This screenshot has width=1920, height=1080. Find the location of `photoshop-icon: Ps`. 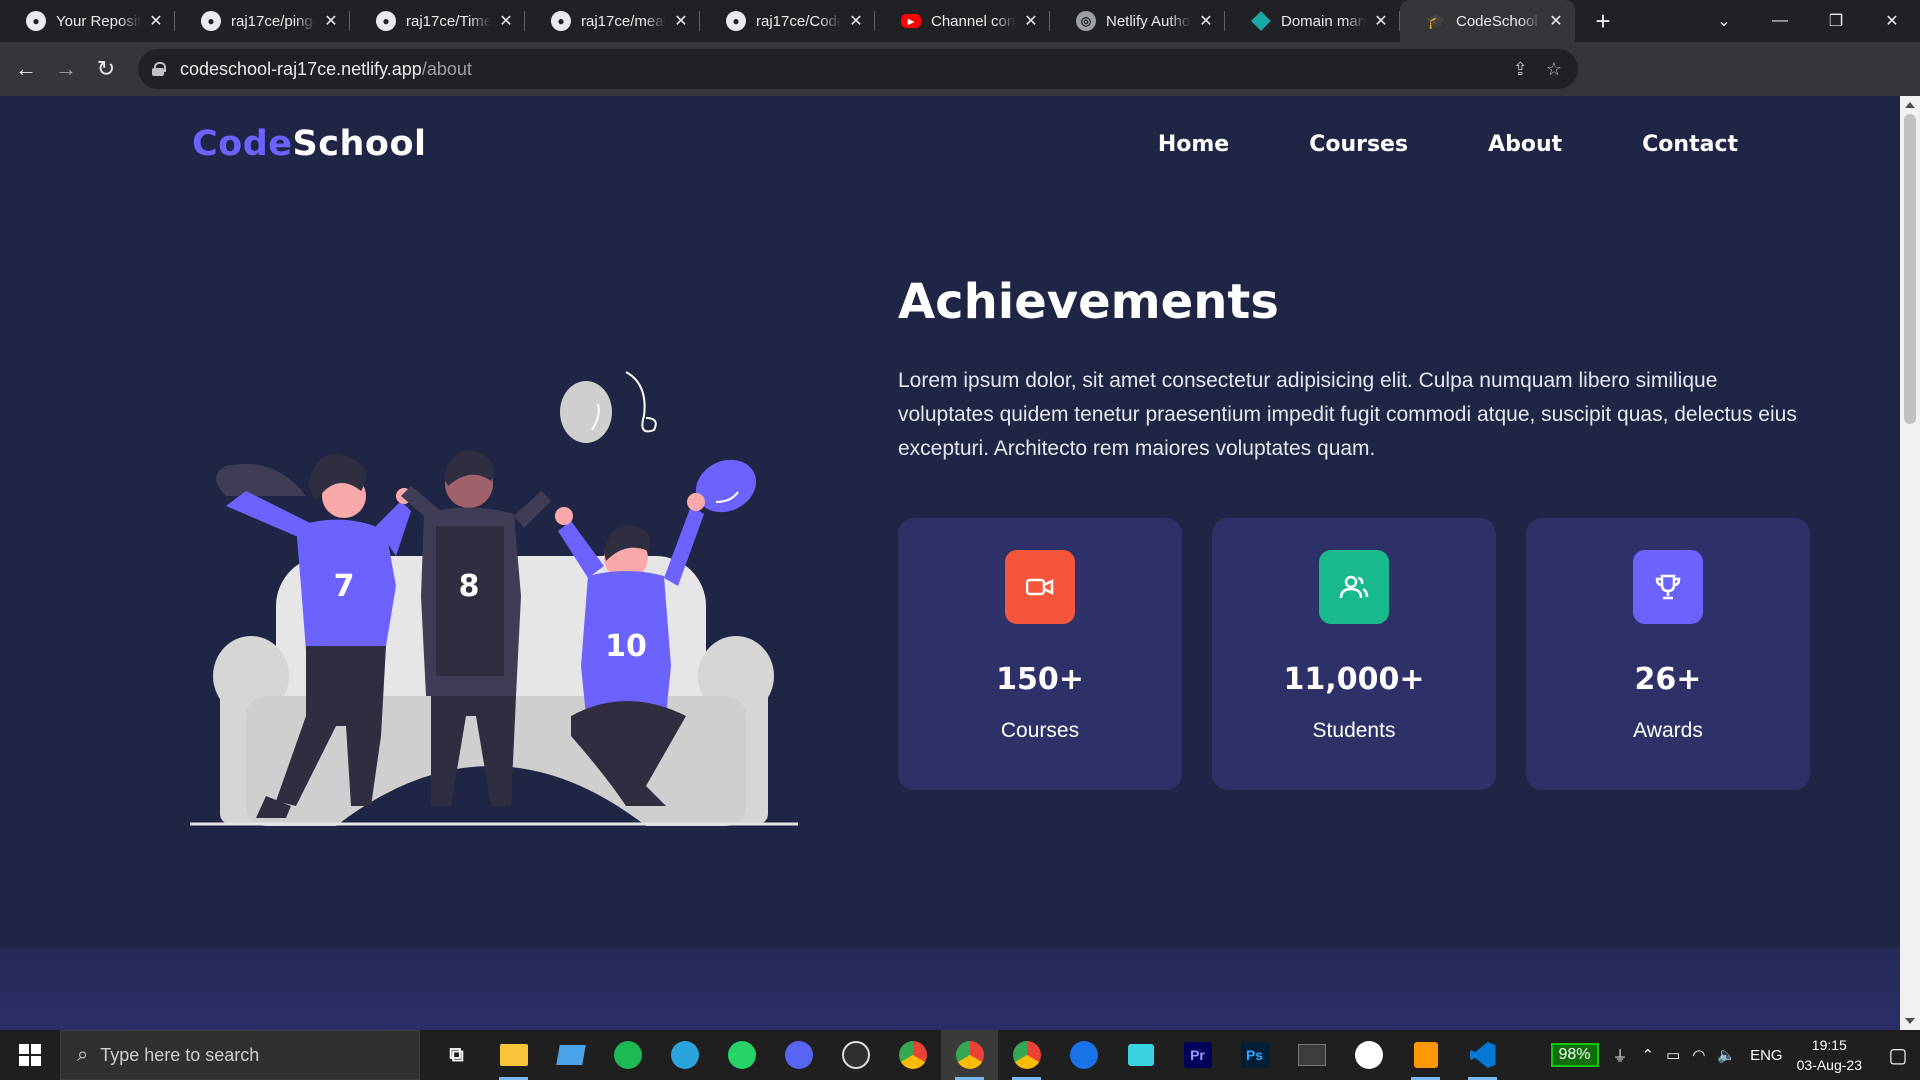

photoshop-icon: Ps is located at coordinates (1254, 1055).